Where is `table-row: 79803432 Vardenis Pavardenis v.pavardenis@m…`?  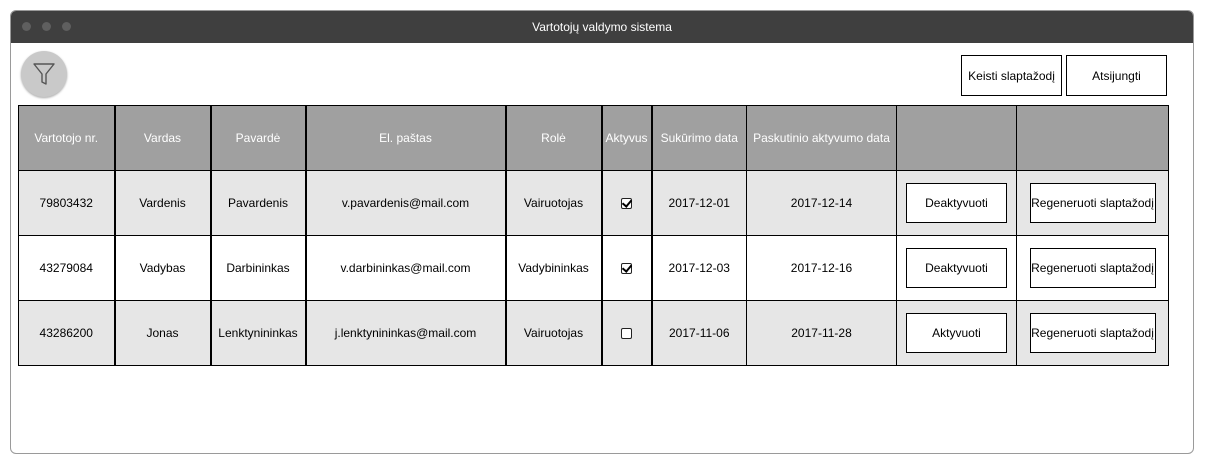
table-row: 79803432 Vardenis Pavardenis v.pavardenis@m… is located at coordinates (593, 203).